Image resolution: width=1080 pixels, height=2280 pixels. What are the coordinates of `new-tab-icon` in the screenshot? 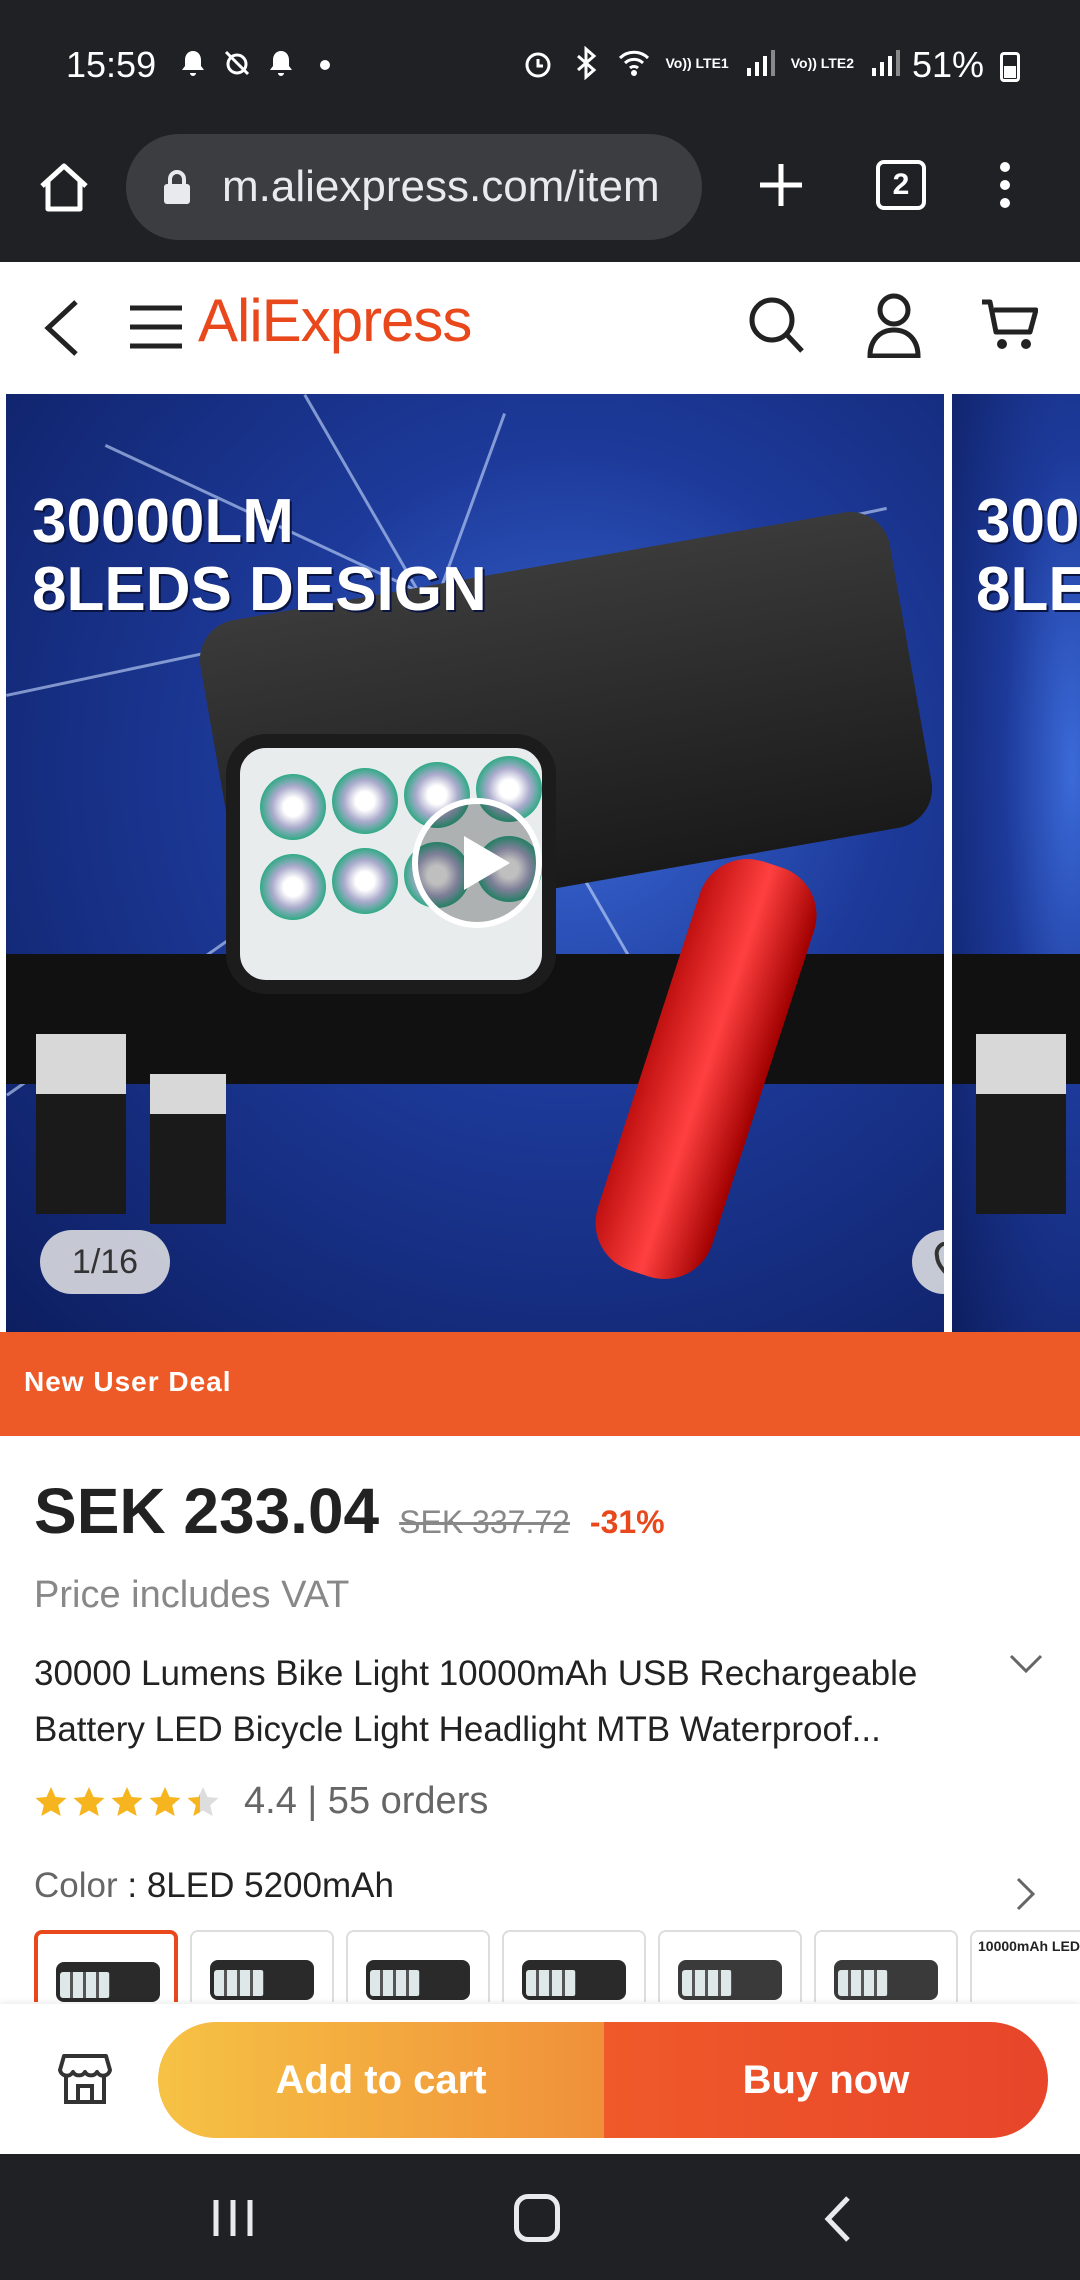 It's located at (781, 185).